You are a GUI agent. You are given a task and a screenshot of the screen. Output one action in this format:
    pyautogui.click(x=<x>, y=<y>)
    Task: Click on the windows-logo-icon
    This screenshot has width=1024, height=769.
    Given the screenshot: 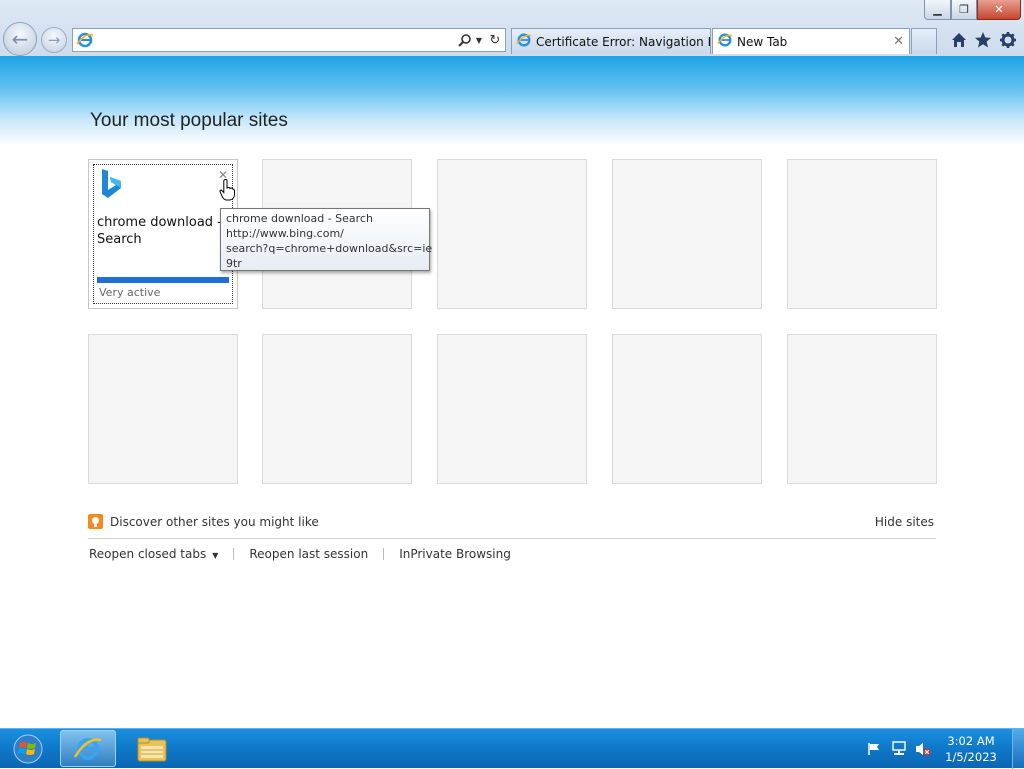 What is the action you would take?
    pyautogui.click(x=28, y=749)
    